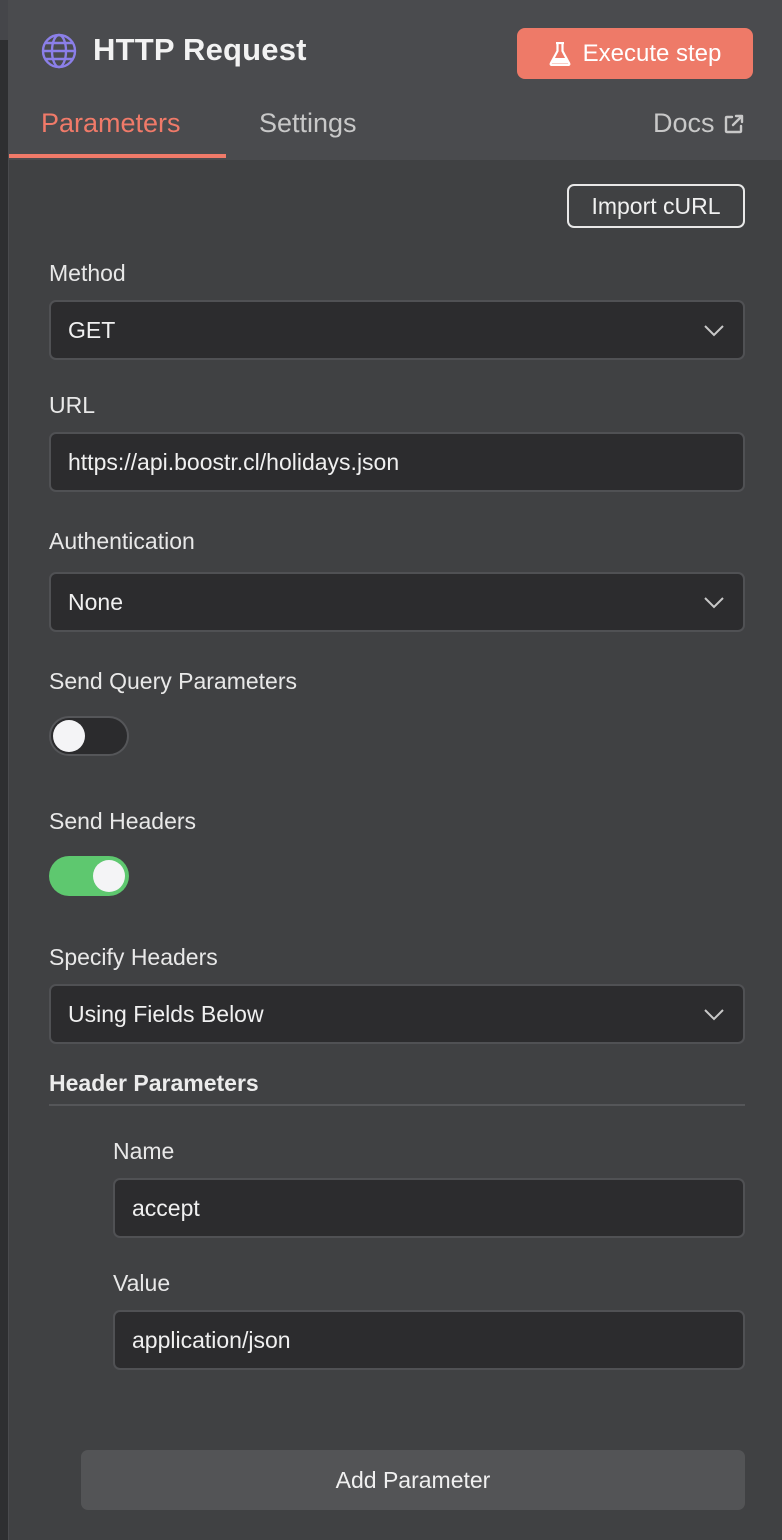 This screenshot has width=782, height=1540. What do you see at coordinates (111, 123) in the screenshot?
I see `tab-parameters: Parameters` at bounding box center [111, 123].